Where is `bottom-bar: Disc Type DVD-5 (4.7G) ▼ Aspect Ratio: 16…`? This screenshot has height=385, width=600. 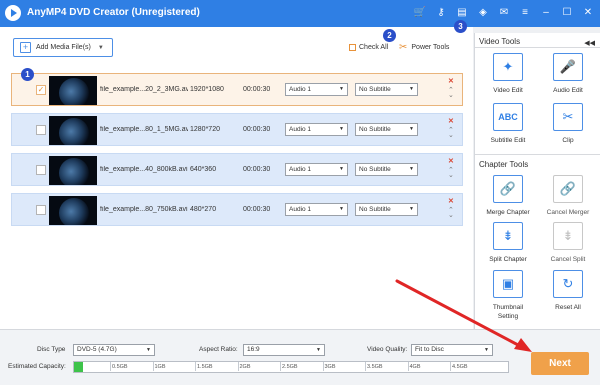 bottom-bar: Disc Type DVD-5 (4.7G) ▼ Aspect Ratio: 16… is located at coordinates (300, 357).